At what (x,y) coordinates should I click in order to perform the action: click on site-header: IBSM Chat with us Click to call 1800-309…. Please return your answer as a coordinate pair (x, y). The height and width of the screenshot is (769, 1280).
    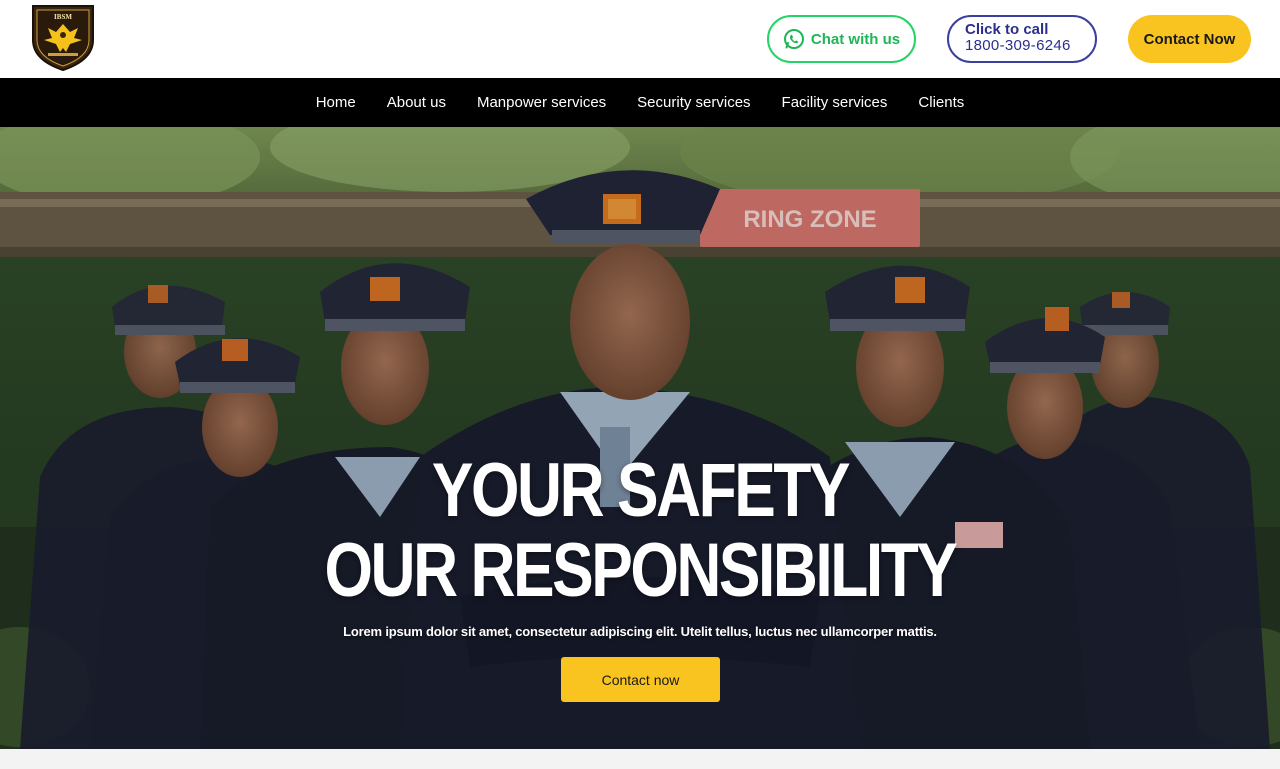
    Looking at the image, I should click on (640, 39).